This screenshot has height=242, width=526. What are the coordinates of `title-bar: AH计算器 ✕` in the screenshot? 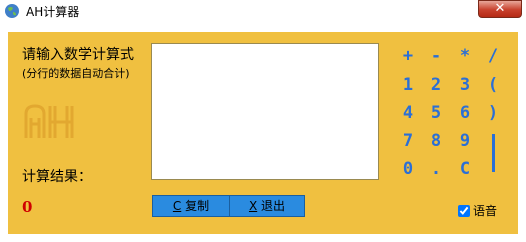 It's located at (263, 11).